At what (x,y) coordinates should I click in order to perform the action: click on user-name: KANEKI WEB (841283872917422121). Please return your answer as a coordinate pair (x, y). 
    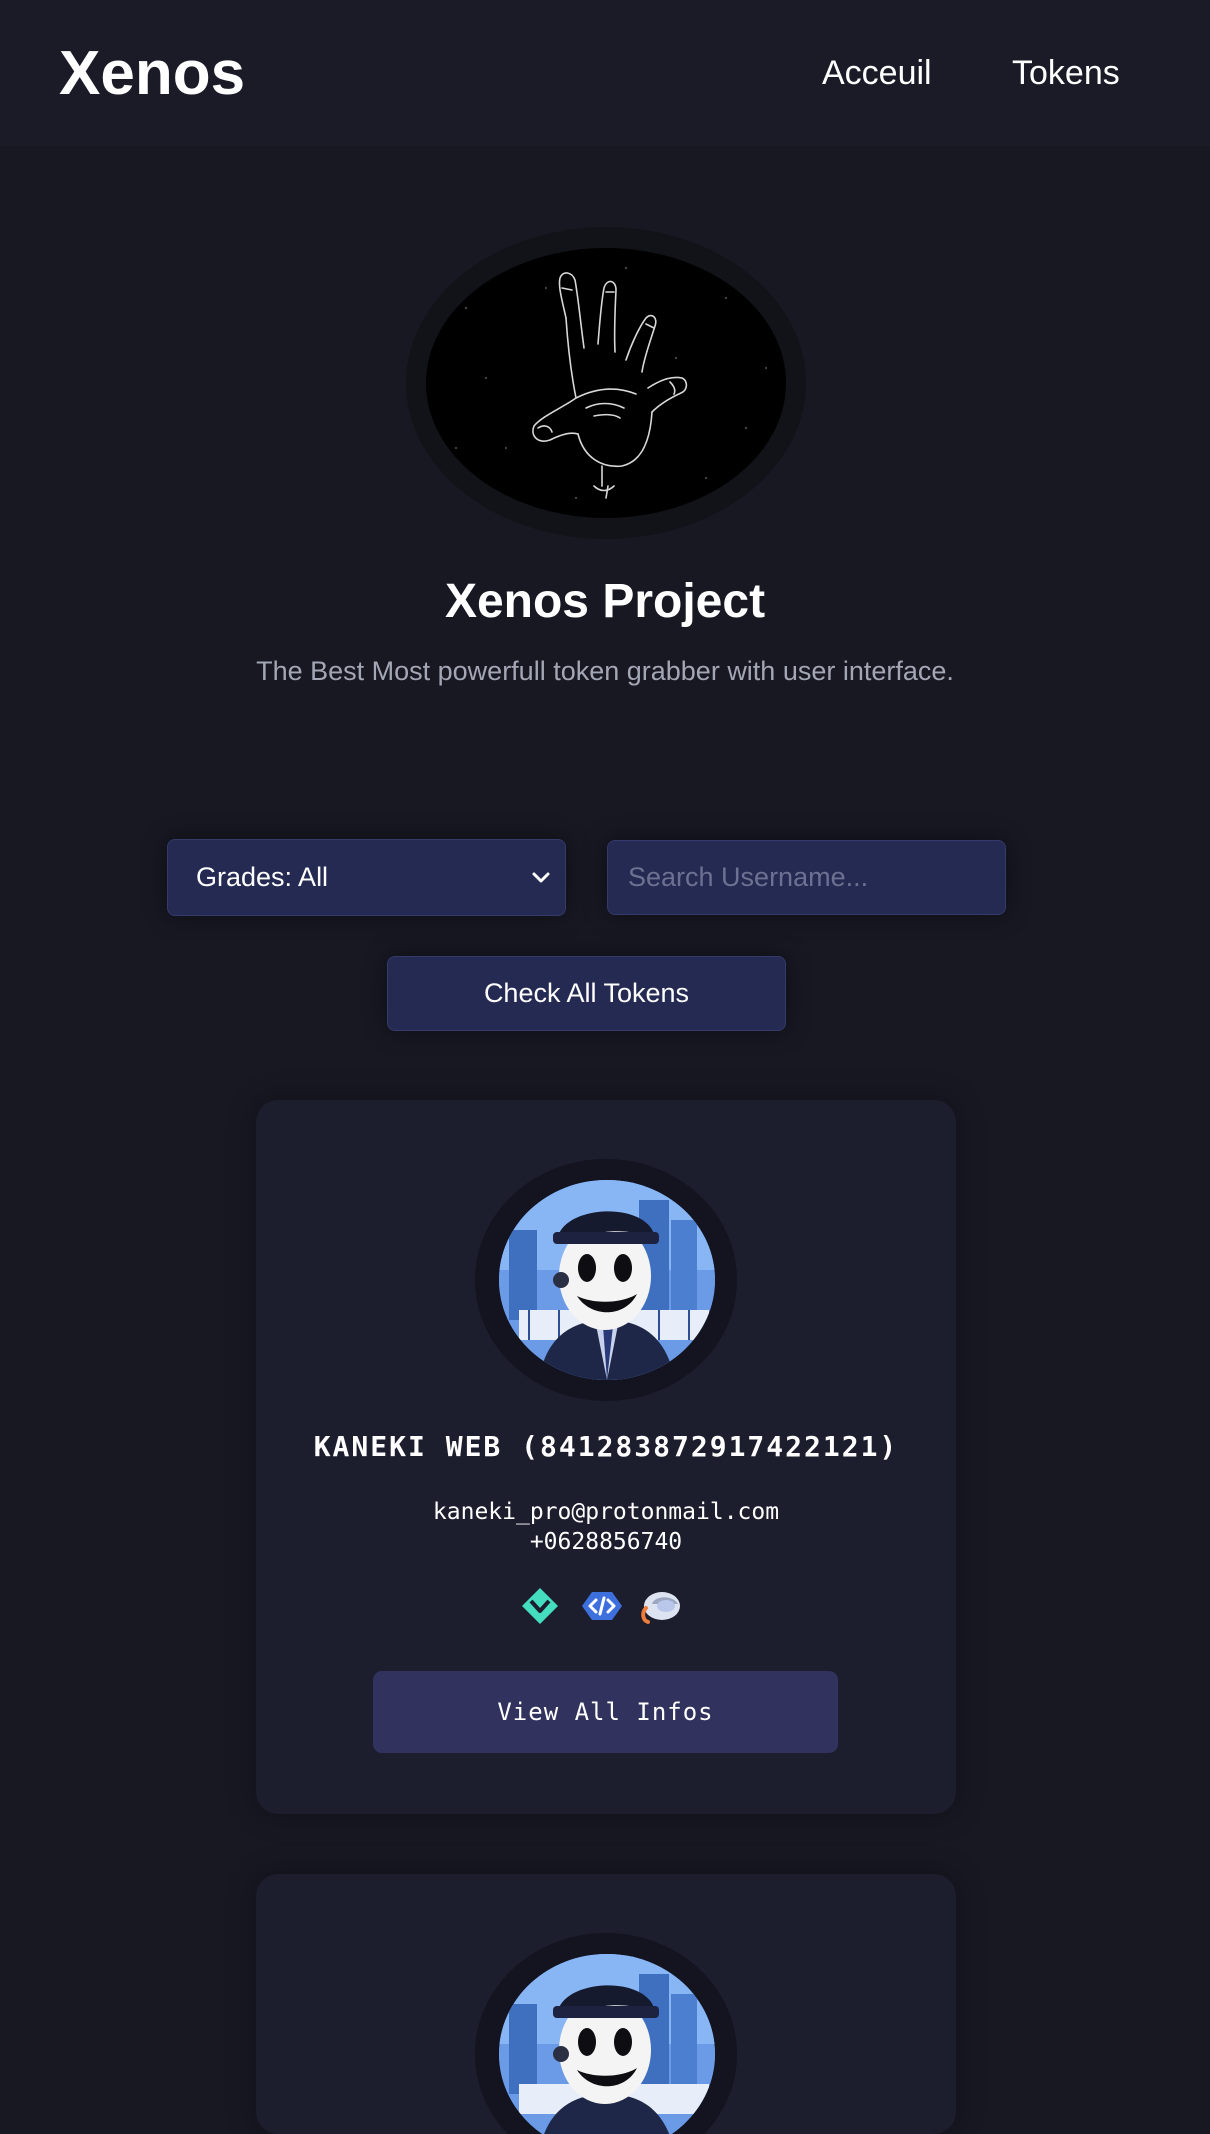
    Looking at the image, I should click on (606, 1446).